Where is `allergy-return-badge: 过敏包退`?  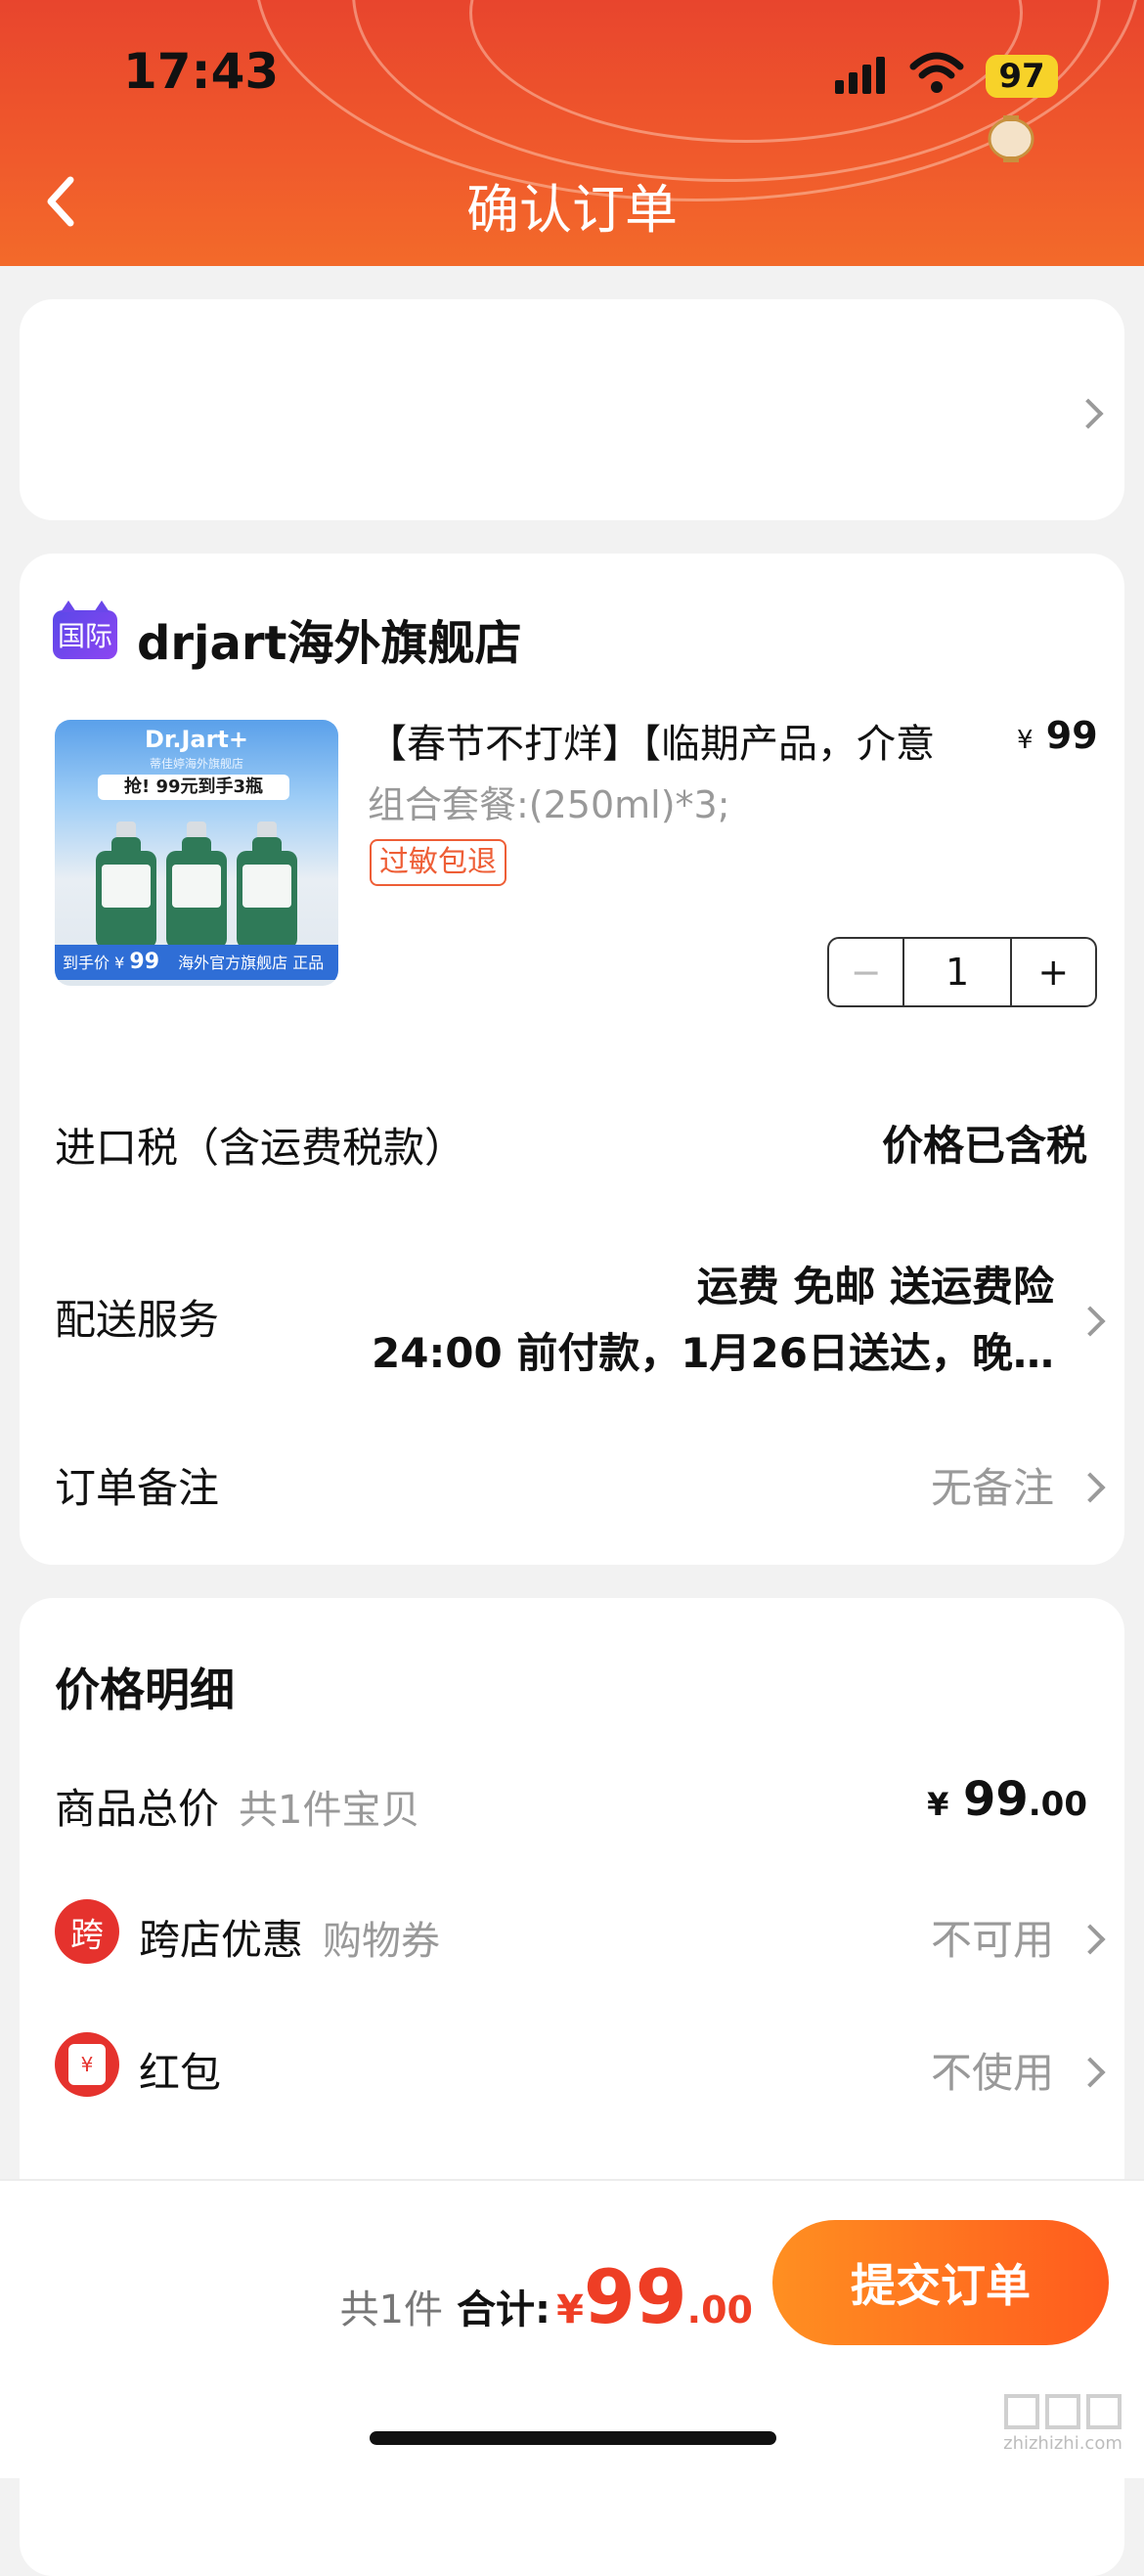
allergy-return-badge: 过敏包退 is located at coordinates (438, 862).